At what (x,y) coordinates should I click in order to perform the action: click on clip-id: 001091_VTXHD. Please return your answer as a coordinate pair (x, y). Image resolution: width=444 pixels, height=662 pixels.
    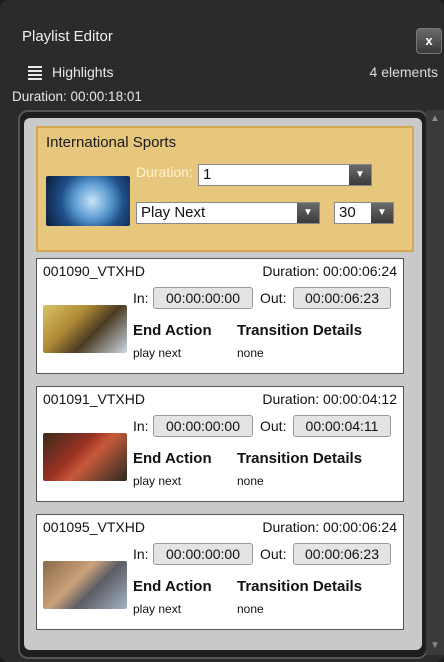
    Looking at the image, I should click on (94, 399).